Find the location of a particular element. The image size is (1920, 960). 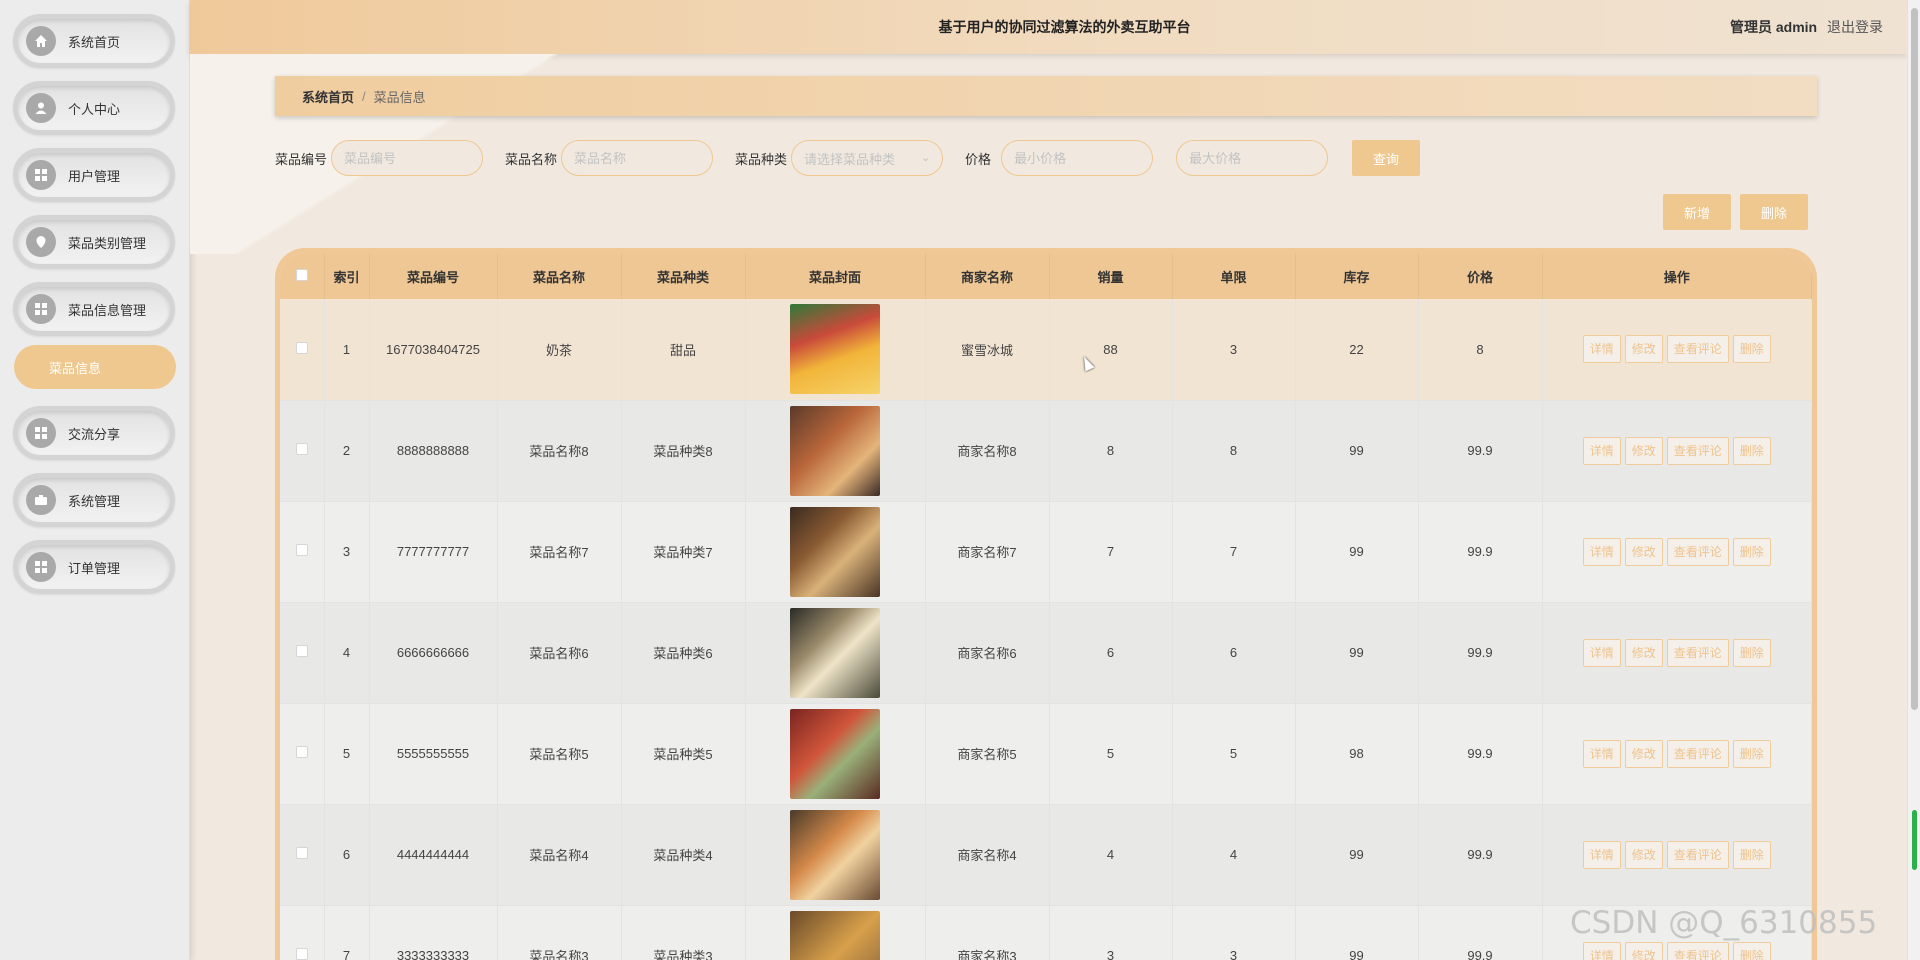

code-input is located at coordinates (407, 158).